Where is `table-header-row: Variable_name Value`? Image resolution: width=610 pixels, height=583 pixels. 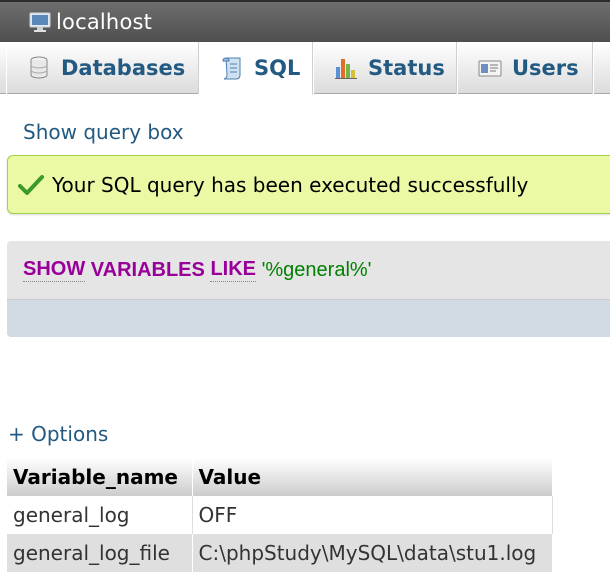
table-header-row: Variable_name Value is located at coordinates (280, 477).